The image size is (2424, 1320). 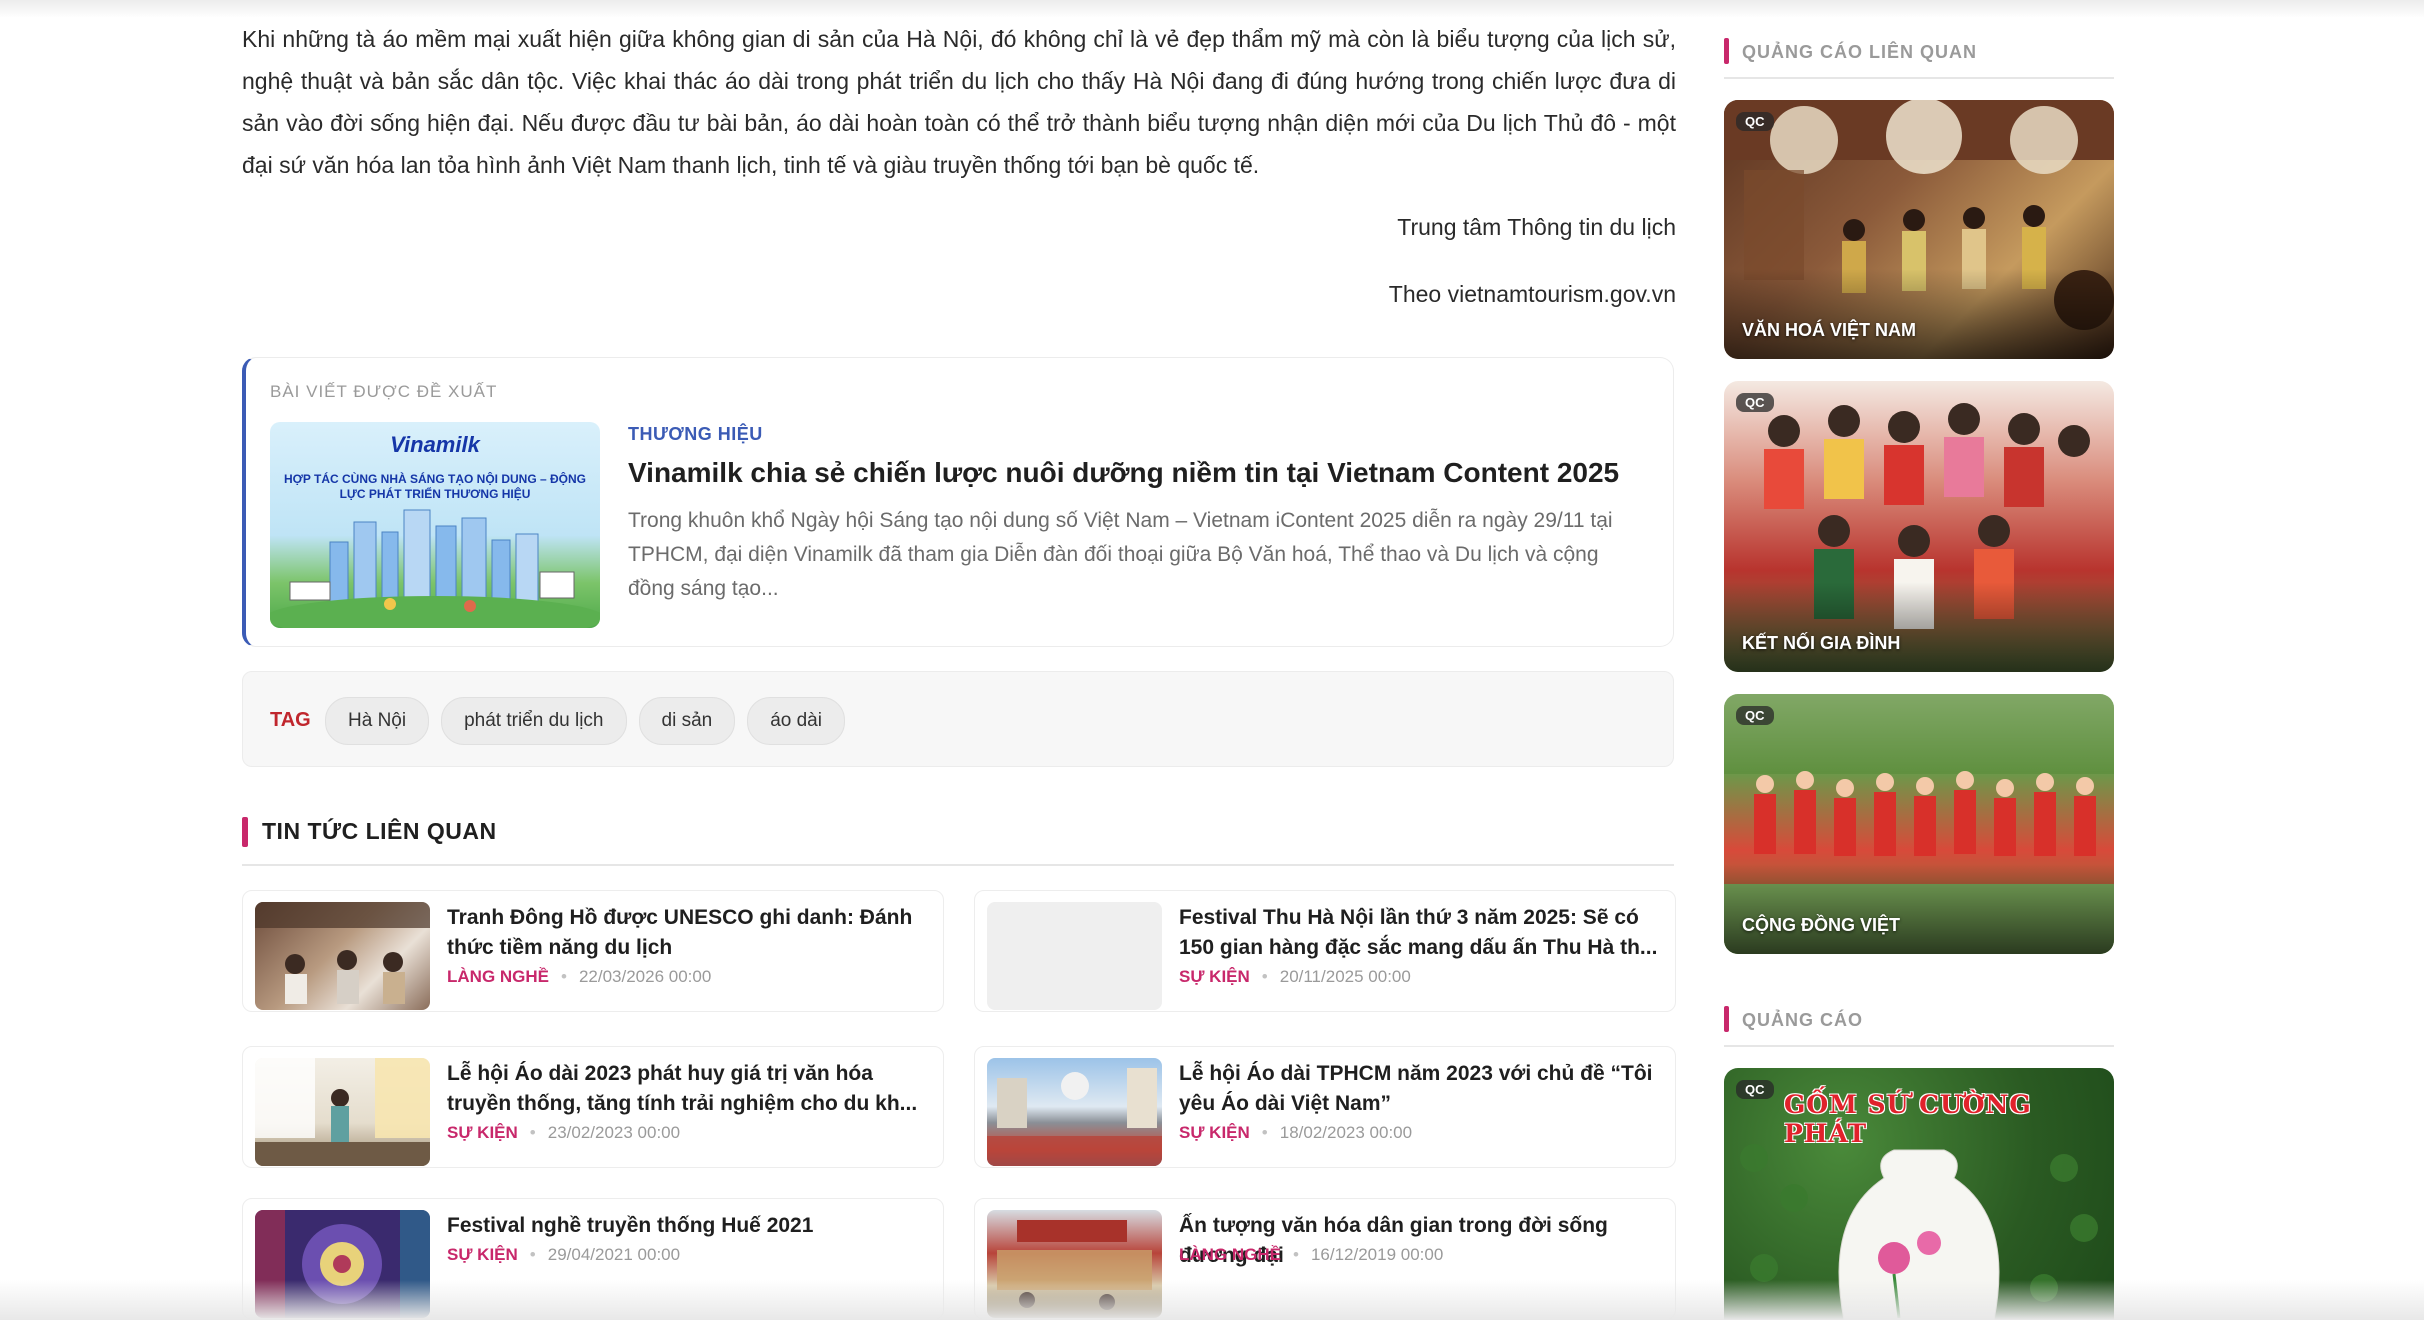 I want to click on ad-card-van-hoa: QC VĂN HOÁ VIỆT NAM, so click(x=1919, y=229).